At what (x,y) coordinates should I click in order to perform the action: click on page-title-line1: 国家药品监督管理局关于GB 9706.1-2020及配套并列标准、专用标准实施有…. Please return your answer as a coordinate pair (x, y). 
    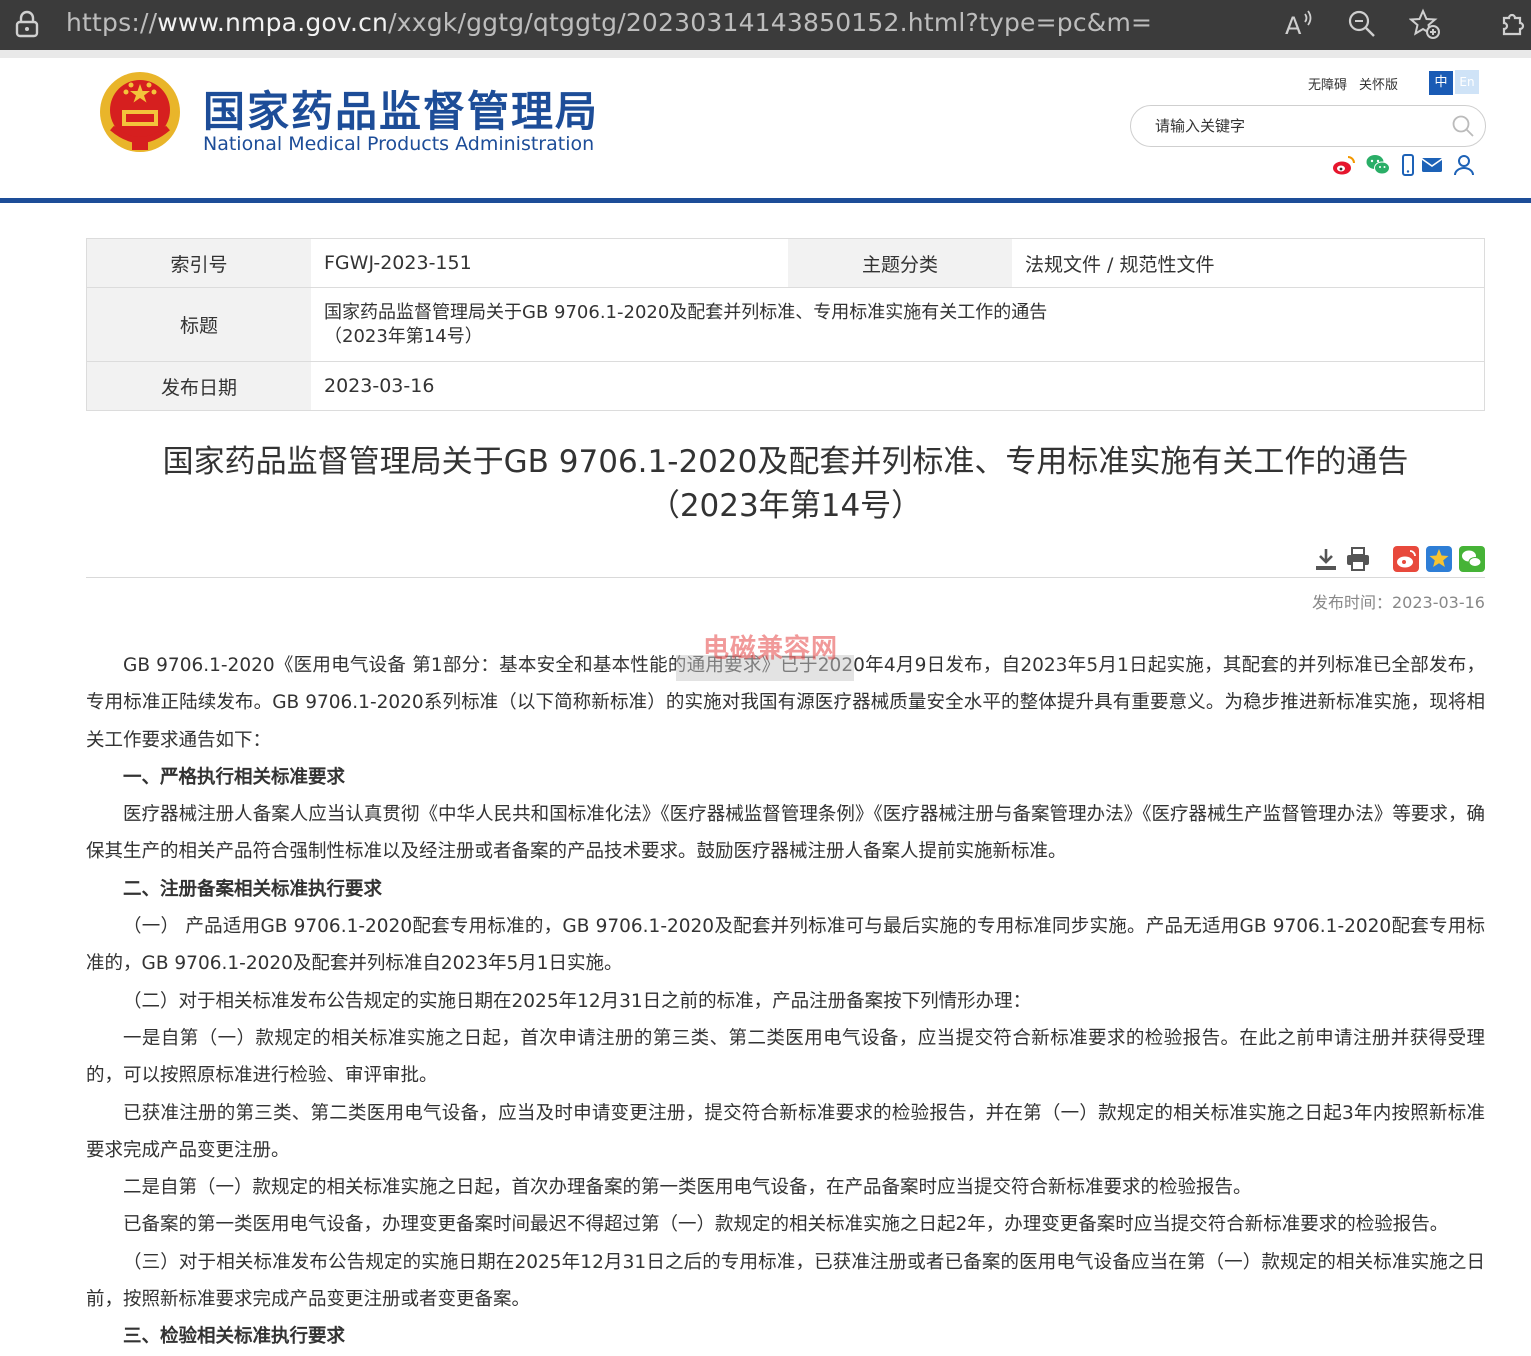
    Looking at the image, I should click on (785, 462).